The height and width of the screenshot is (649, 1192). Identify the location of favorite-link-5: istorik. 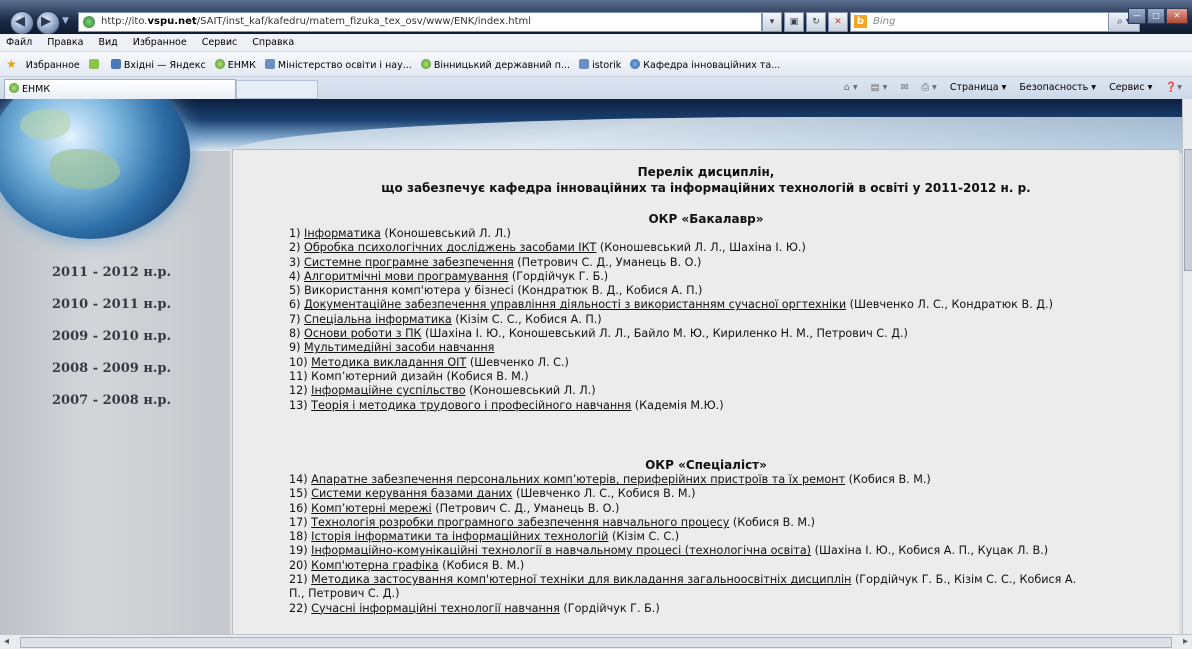
(600, 66).